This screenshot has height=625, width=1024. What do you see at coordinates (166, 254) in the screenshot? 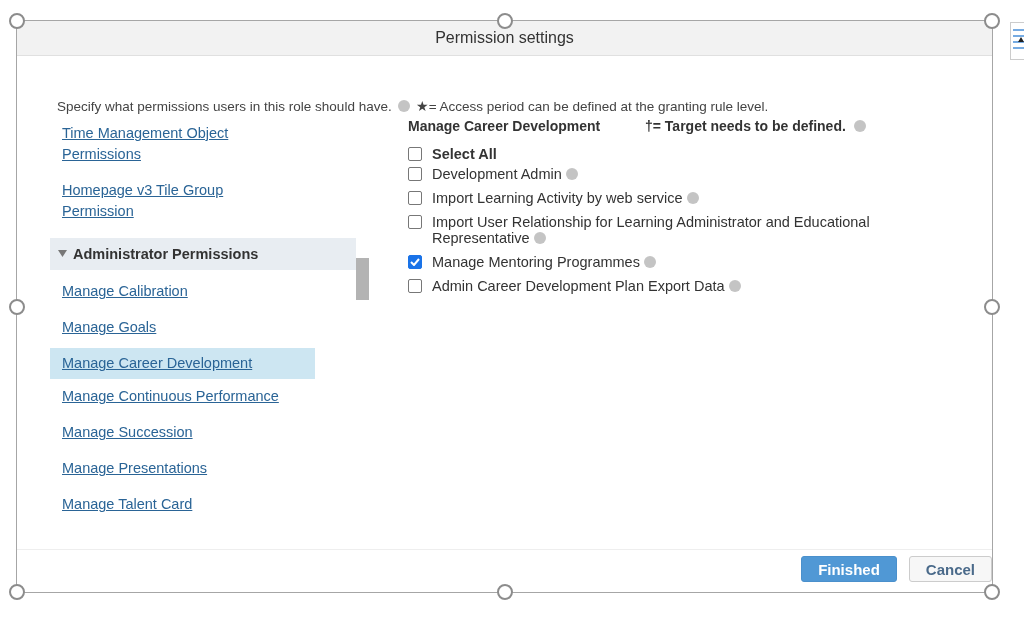
I see `section-title: Administrator Permissions` at bounding box center [166, 254].